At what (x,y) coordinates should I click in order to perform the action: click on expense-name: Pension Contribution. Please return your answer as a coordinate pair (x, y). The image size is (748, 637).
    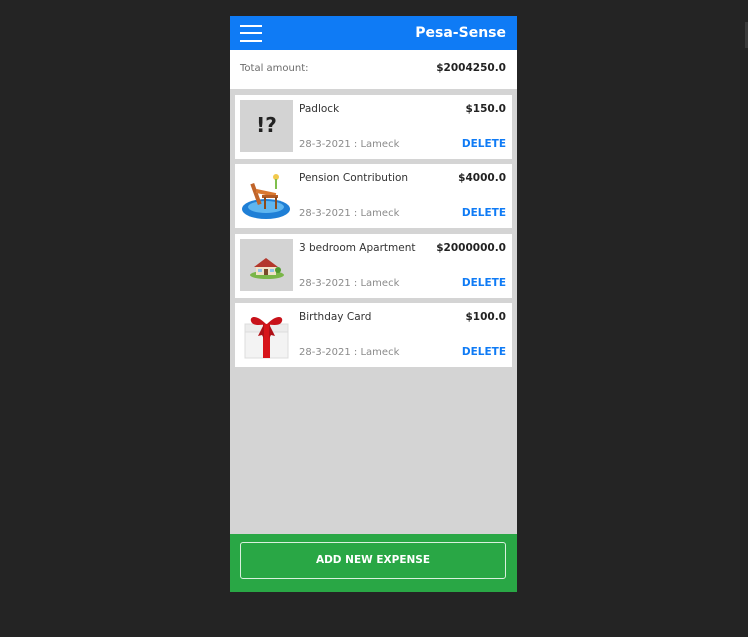
    Looking at the image, I should click on (354, 178).